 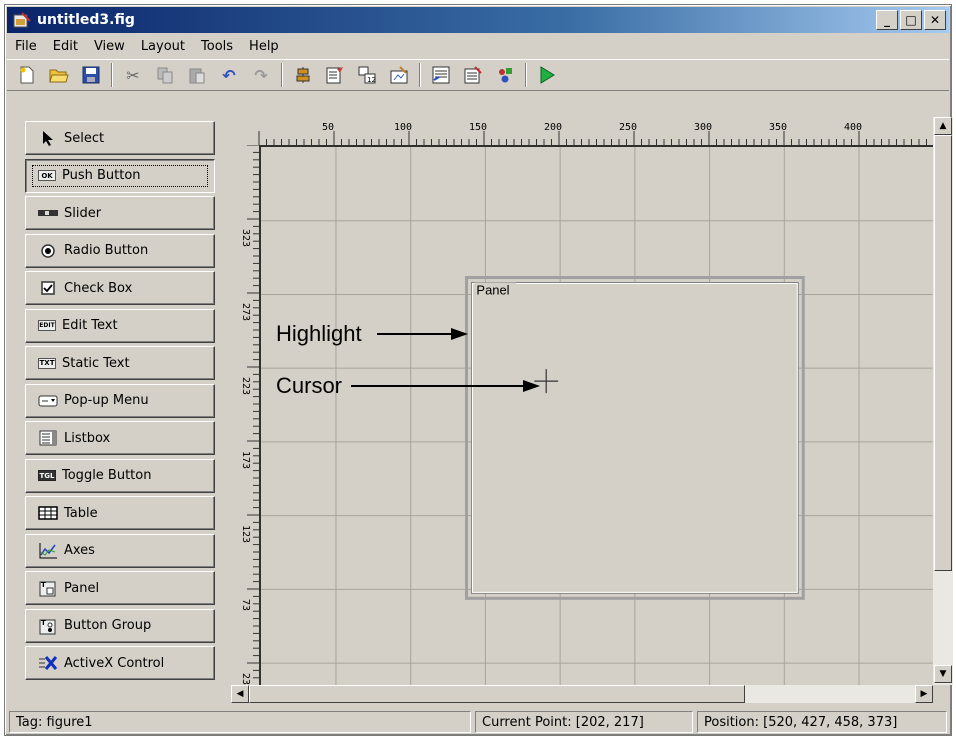 I want to click on scroll-left-button: ◀, so click(x=240, y=694).